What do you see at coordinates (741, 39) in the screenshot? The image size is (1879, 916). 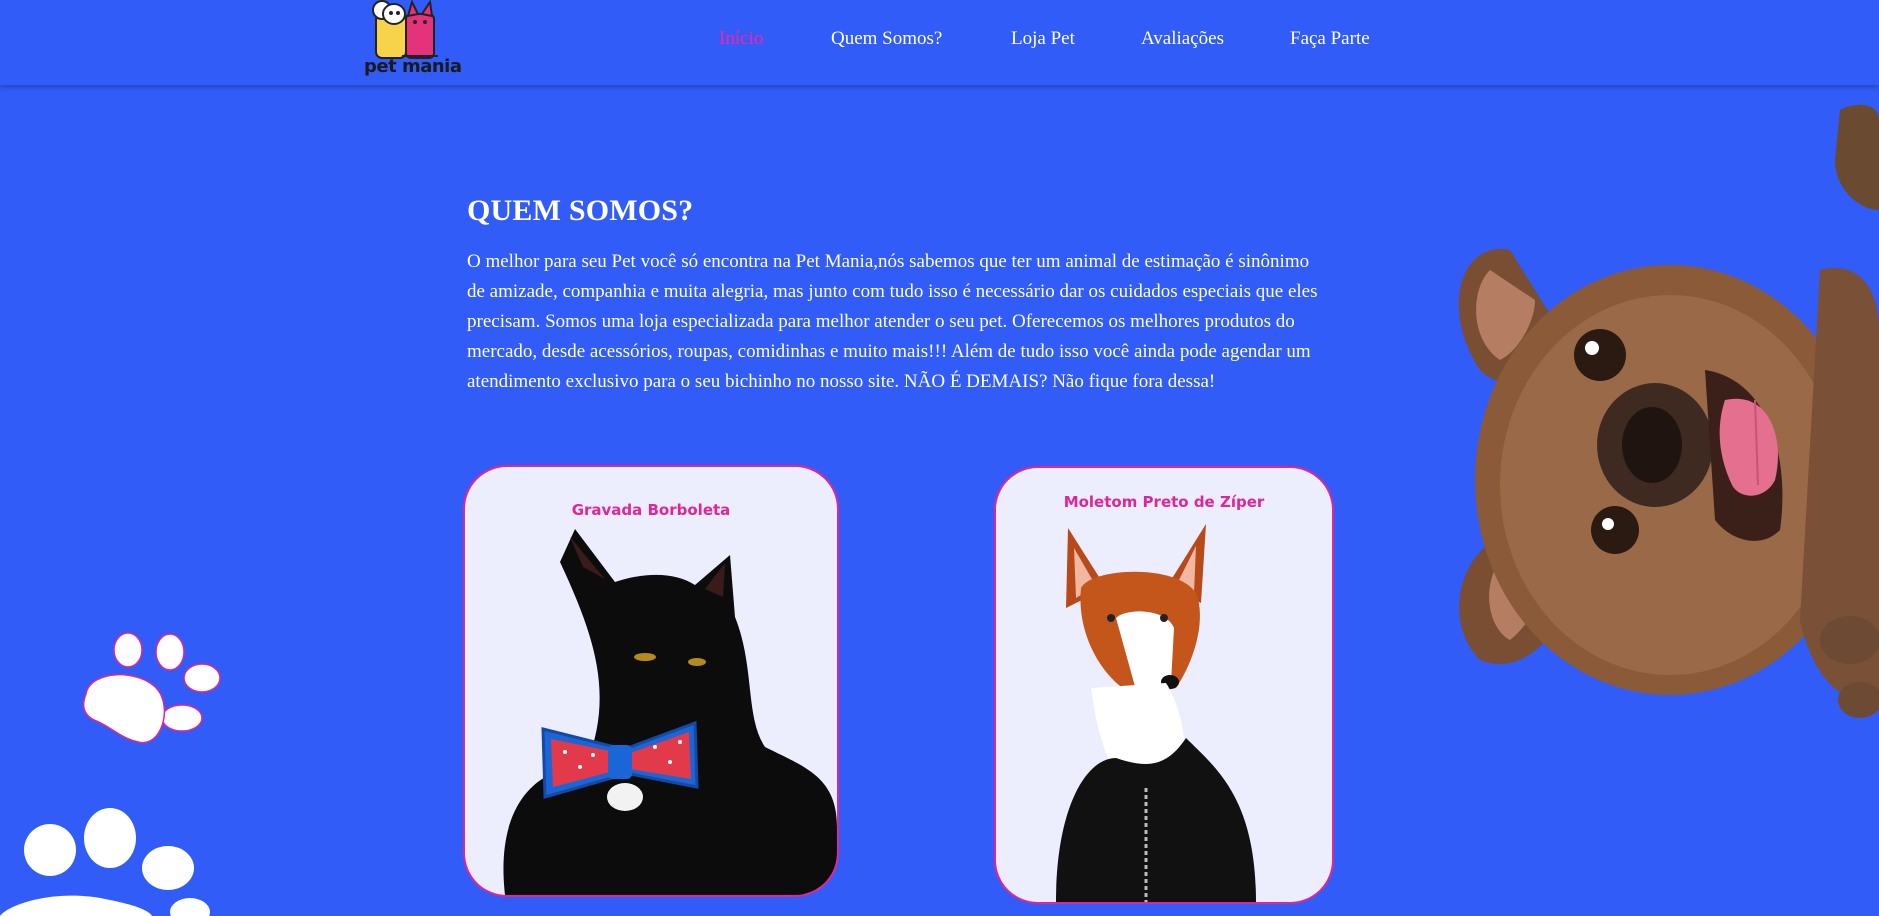 I see `nav-inicio: Início` at bounding box center [741, 39].